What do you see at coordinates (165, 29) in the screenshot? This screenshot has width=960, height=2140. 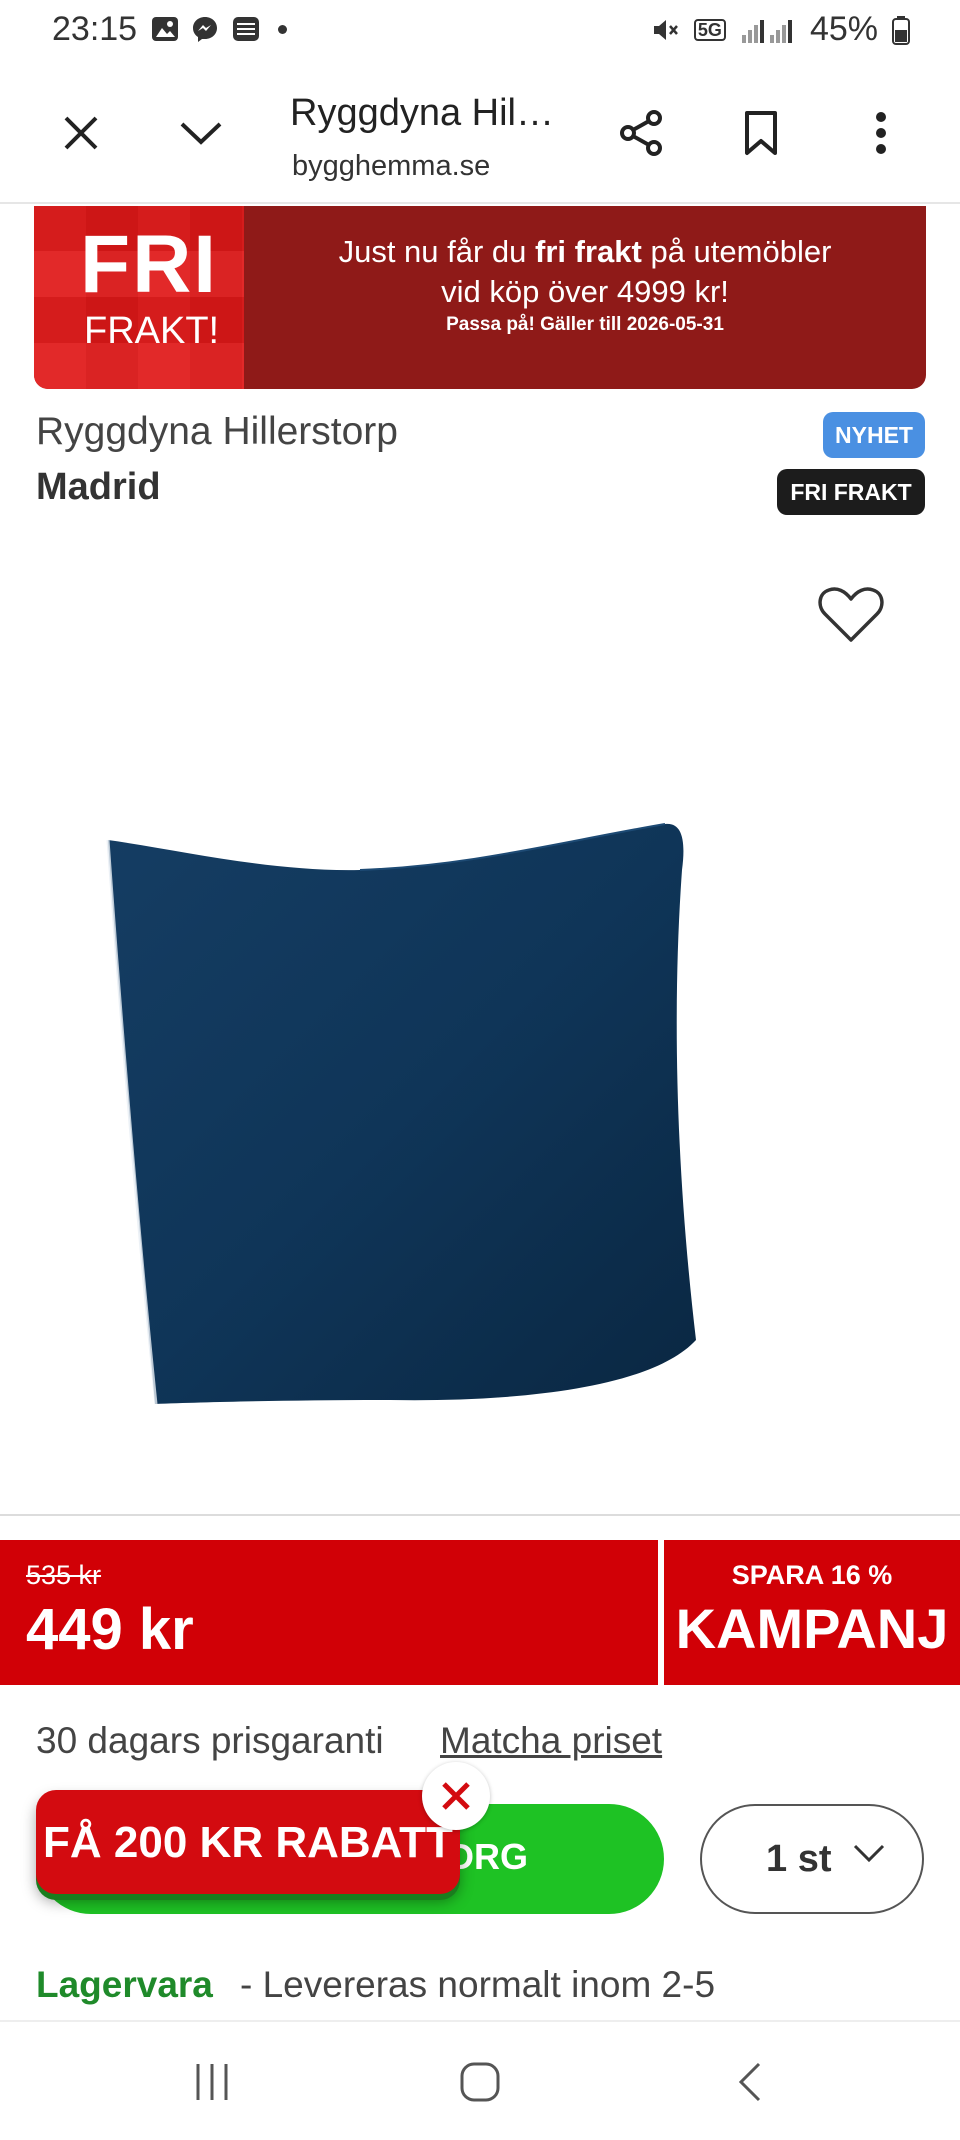 I see `image-icon` at bounding box center [165, 29].